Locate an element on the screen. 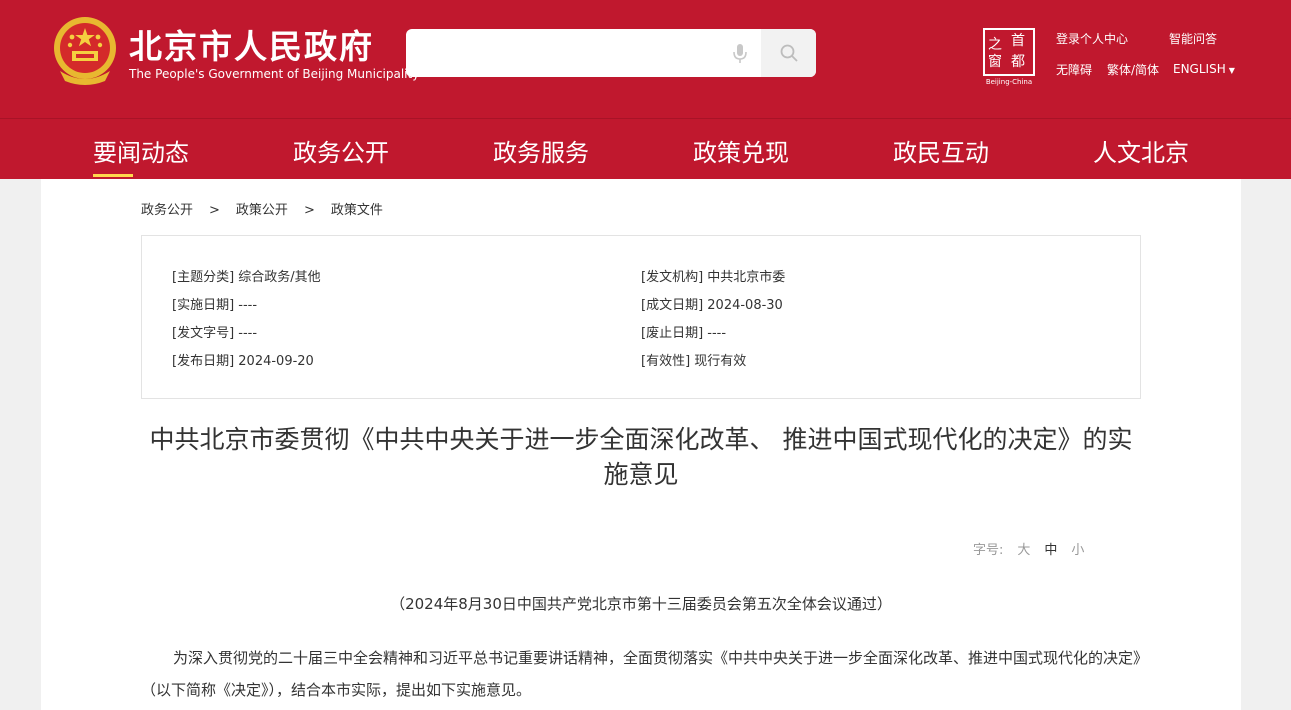 The width and height of the screenshot is (1291, 710). font-size-small: 小 is located at coordinates (1077, 548).